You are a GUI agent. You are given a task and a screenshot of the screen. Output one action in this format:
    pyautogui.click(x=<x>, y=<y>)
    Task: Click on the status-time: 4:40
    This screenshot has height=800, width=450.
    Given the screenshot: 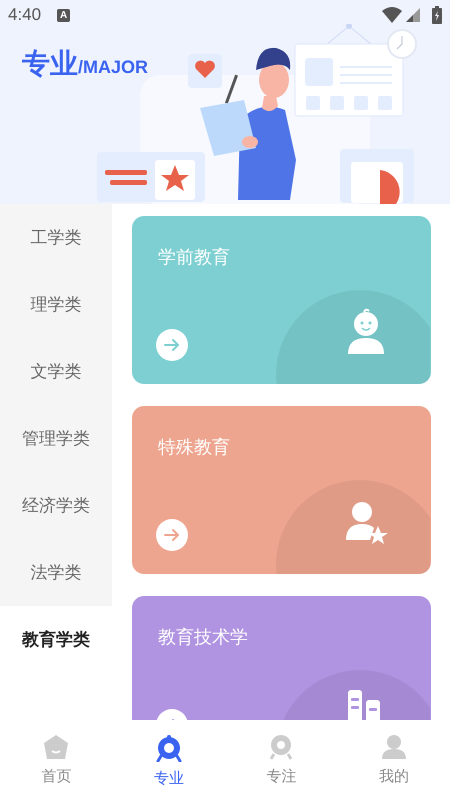 What is the action you would take?
    pyautogui.click(x=25, y=15)
    